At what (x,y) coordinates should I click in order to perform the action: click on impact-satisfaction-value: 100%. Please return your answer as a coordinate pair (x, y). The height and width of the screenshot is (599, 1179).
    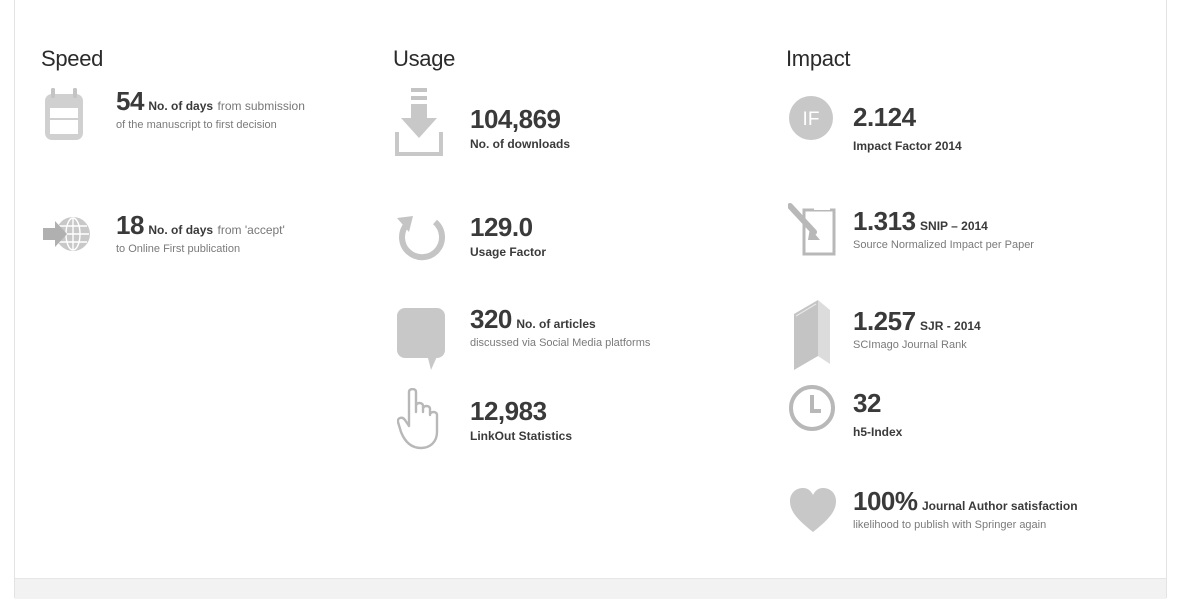
    Looking at the image, I should click on (885, 501).